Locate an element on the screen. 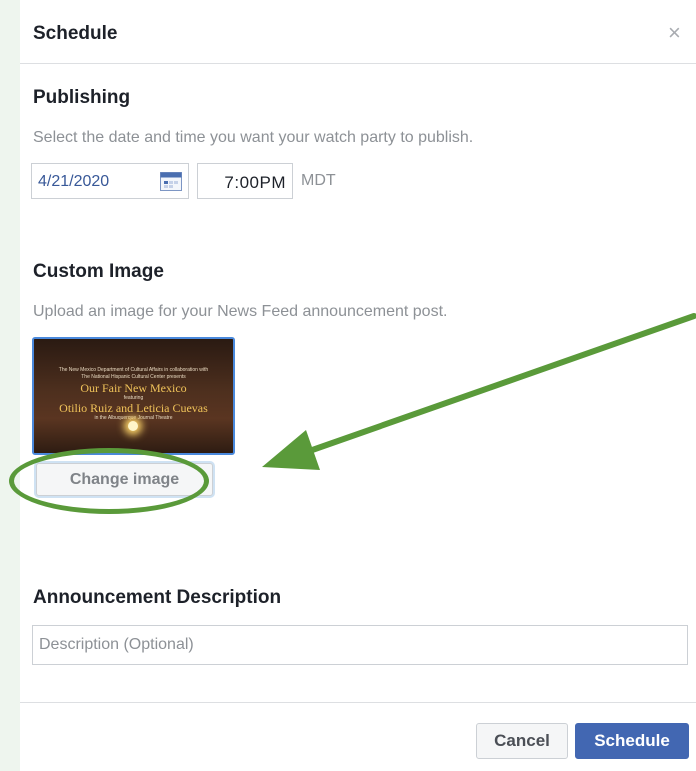 This screenshot has width=696, height=771. arrow-head is located at coordinates (291, 450).